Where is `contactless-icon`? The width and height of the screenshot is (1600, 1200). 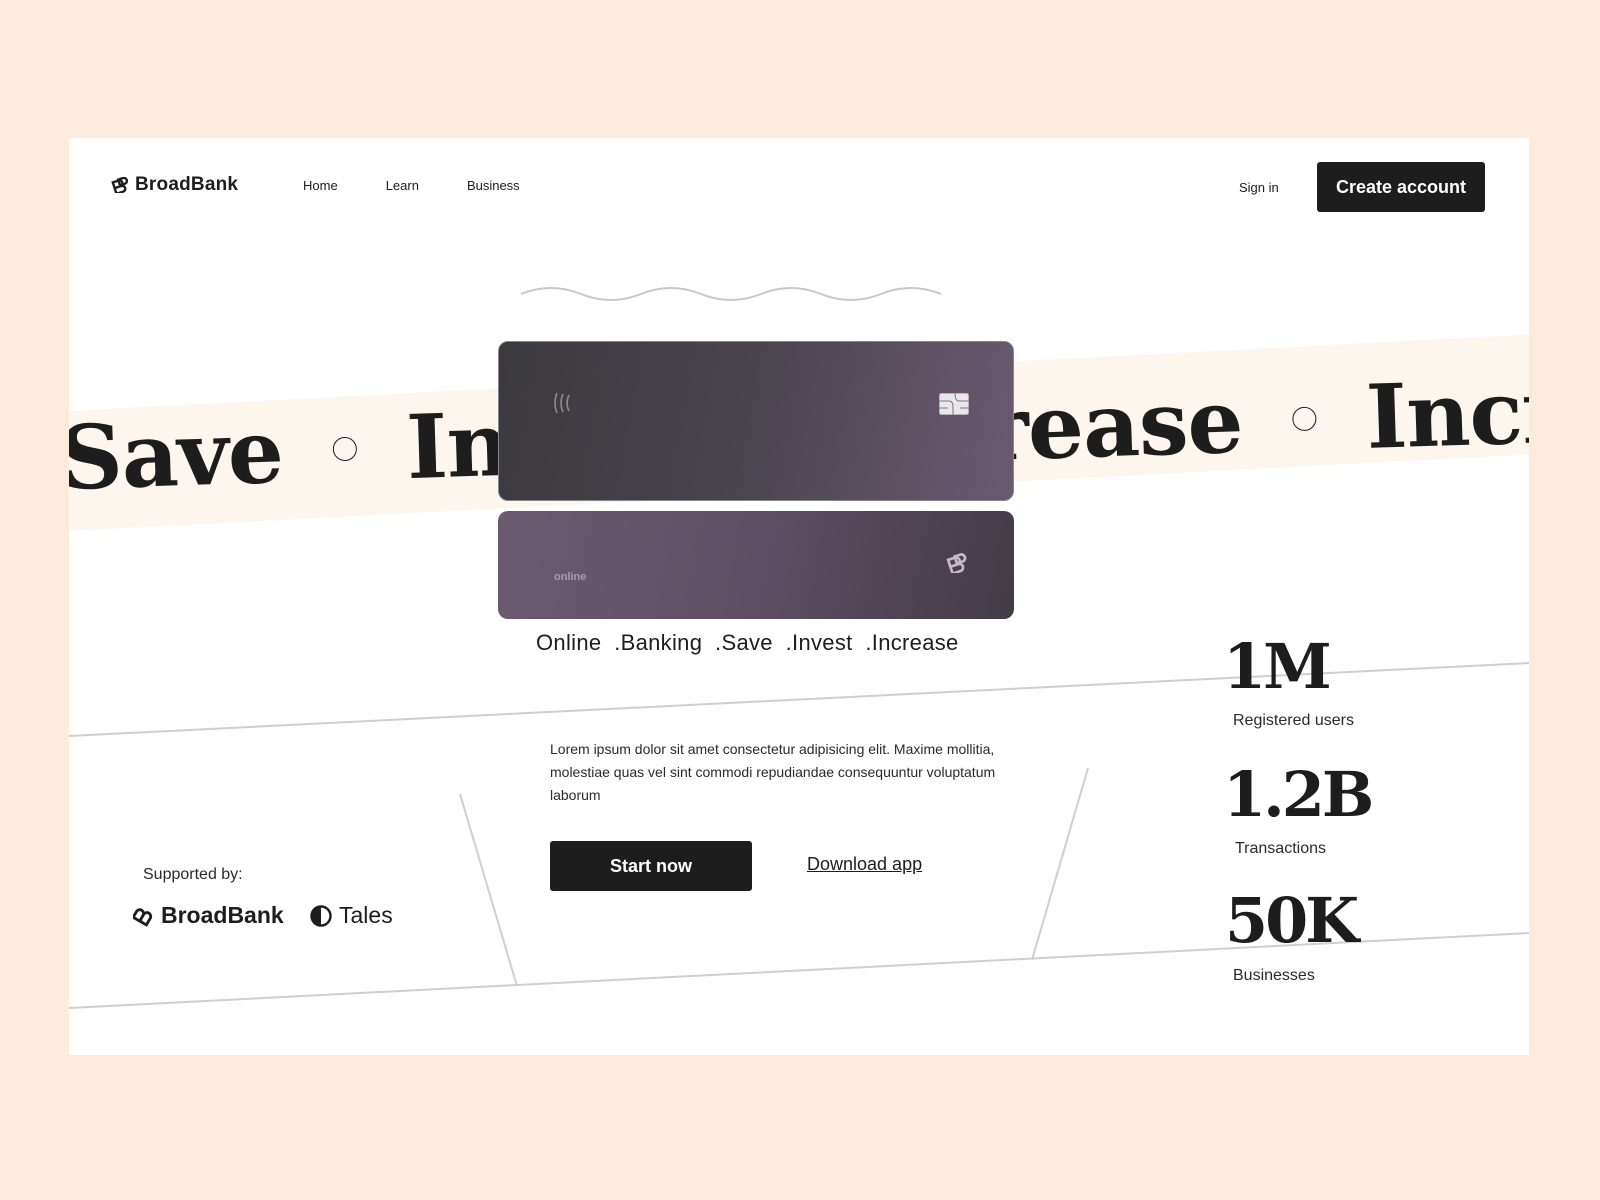
contactless-icon is located at coordinates (562, 403).